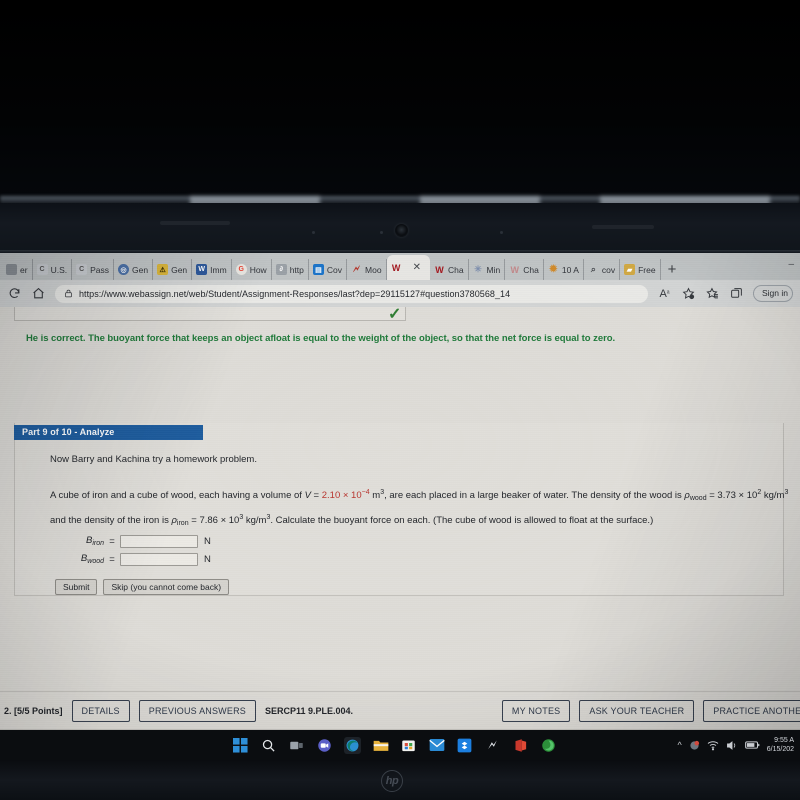  I want to click on new-tab-button: +, so click(672, 269).